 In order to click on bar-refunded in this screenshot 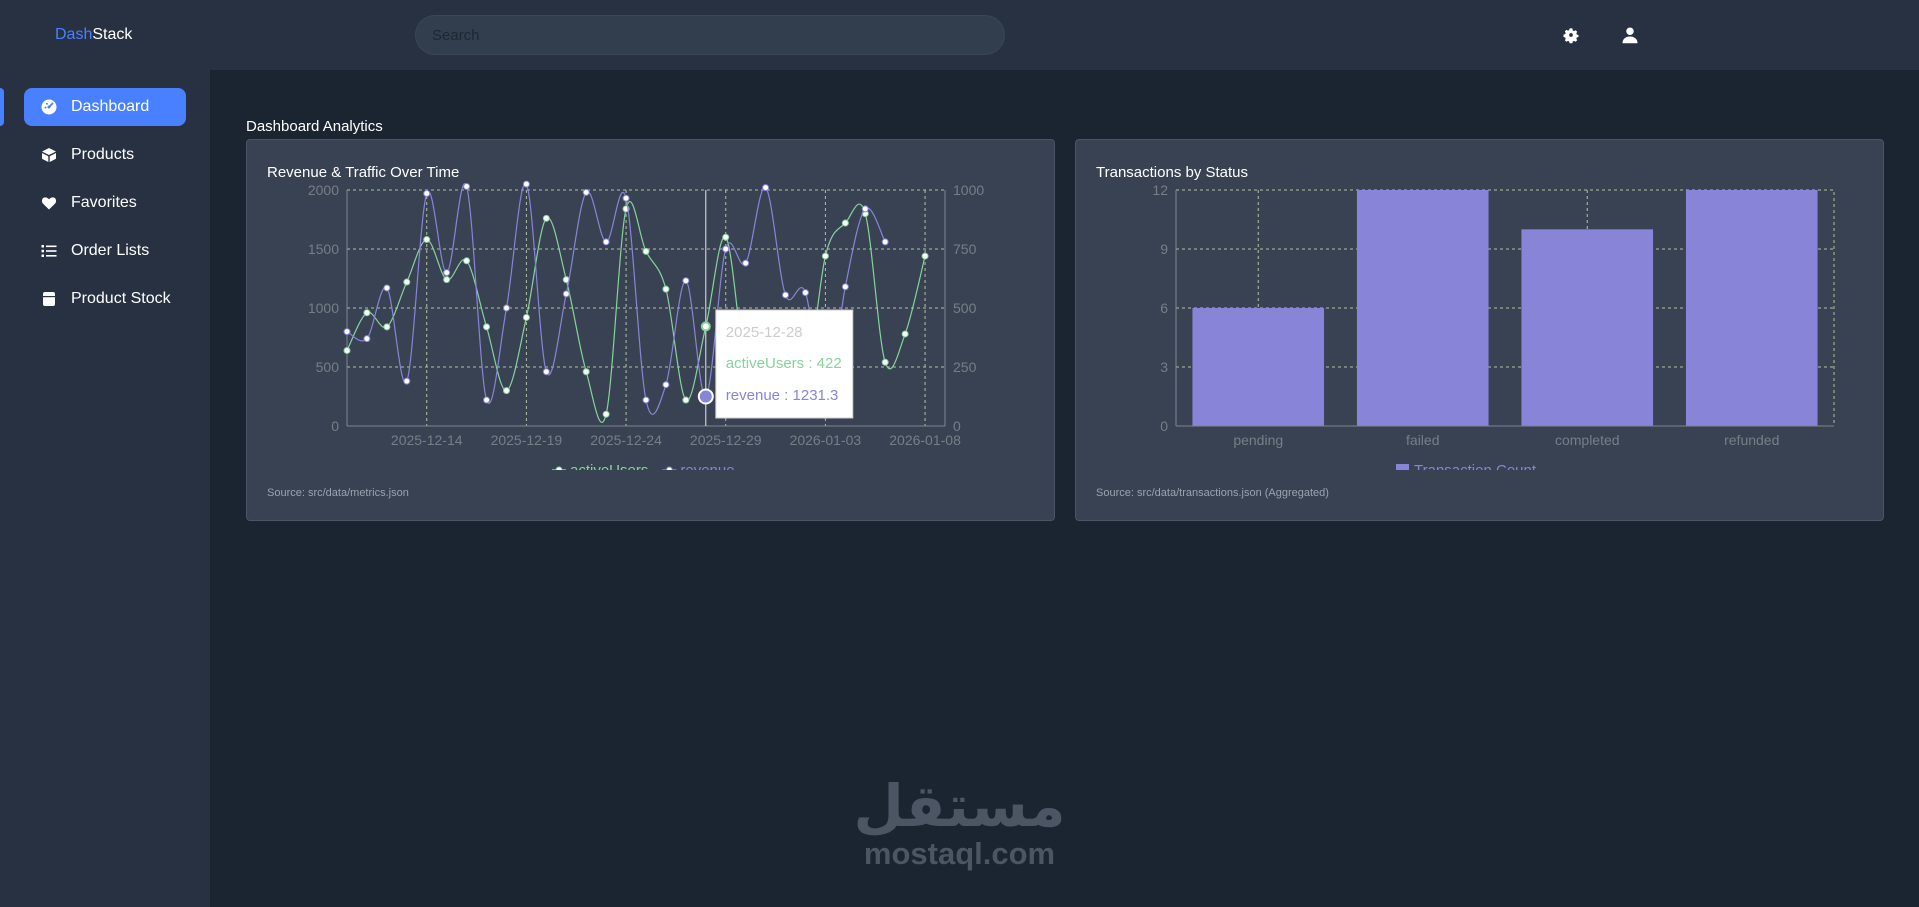, I will do `click(1751, 308)`.